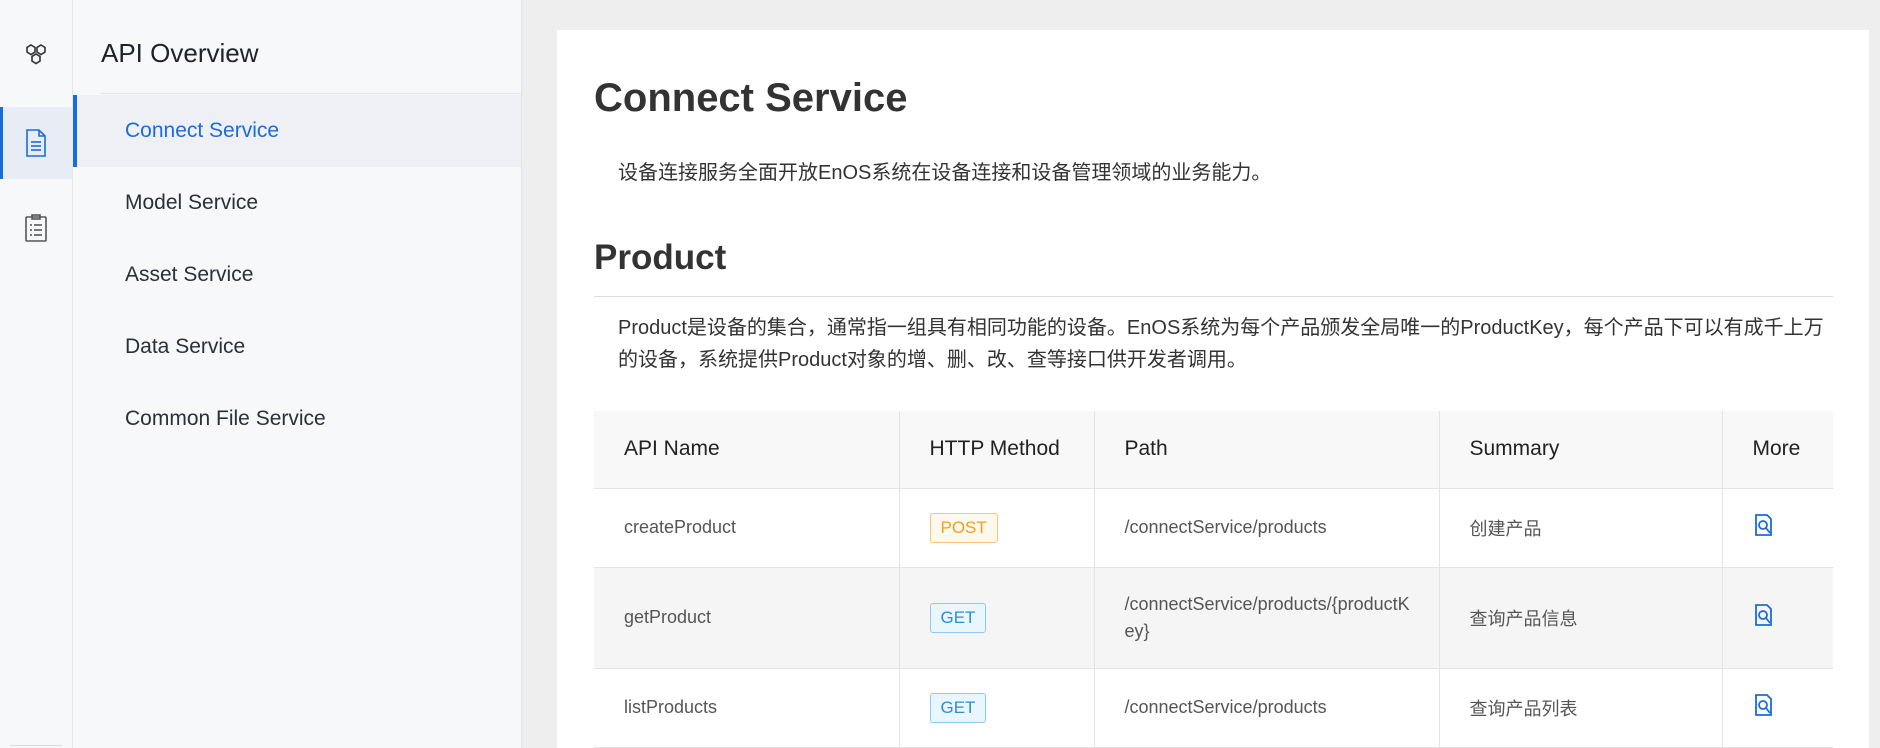  Describe the element at coordinates (1267, 450) in the screenshot. I see `column-header-path: Path` at that location.